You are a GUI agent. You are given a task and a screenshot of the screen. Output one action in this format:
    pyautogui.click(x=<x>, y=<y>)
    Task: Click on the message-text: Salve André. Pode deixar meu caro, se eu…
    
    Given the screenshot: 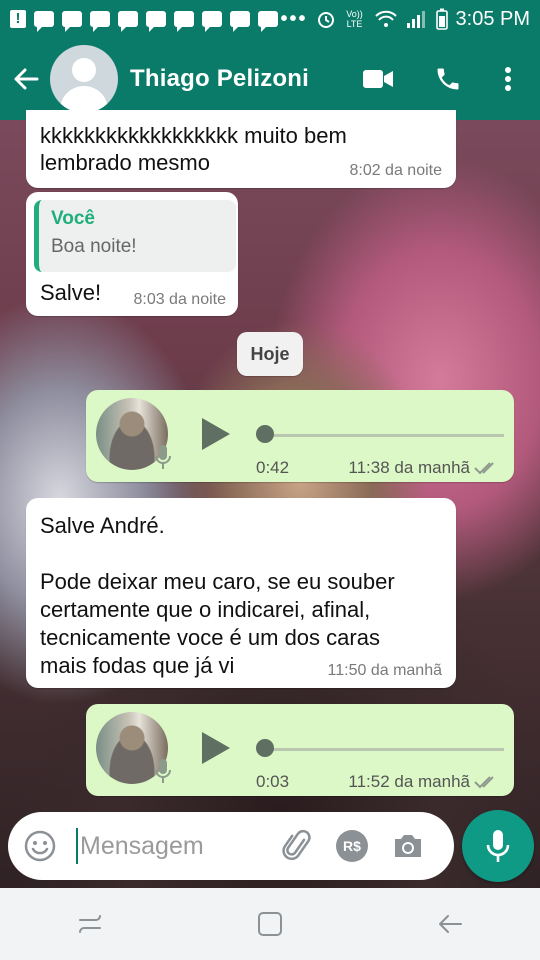 What is the action you would take?
    pyautogui.click(x=217, y=596)
    